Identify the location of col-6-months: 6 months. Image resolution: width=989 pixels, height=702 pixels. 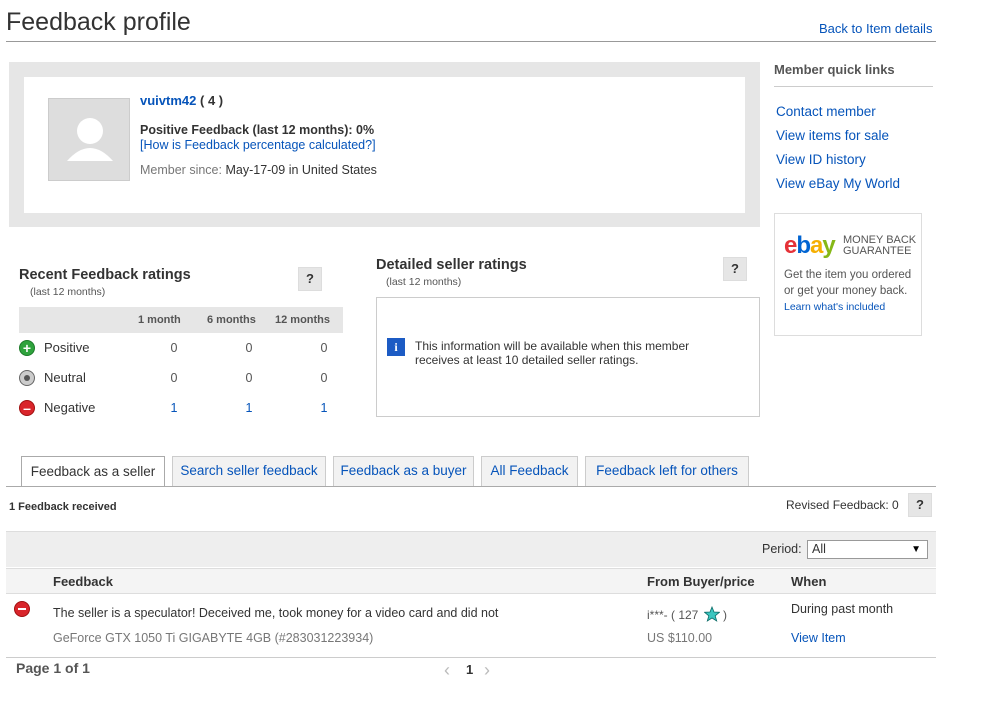
(231, 320).